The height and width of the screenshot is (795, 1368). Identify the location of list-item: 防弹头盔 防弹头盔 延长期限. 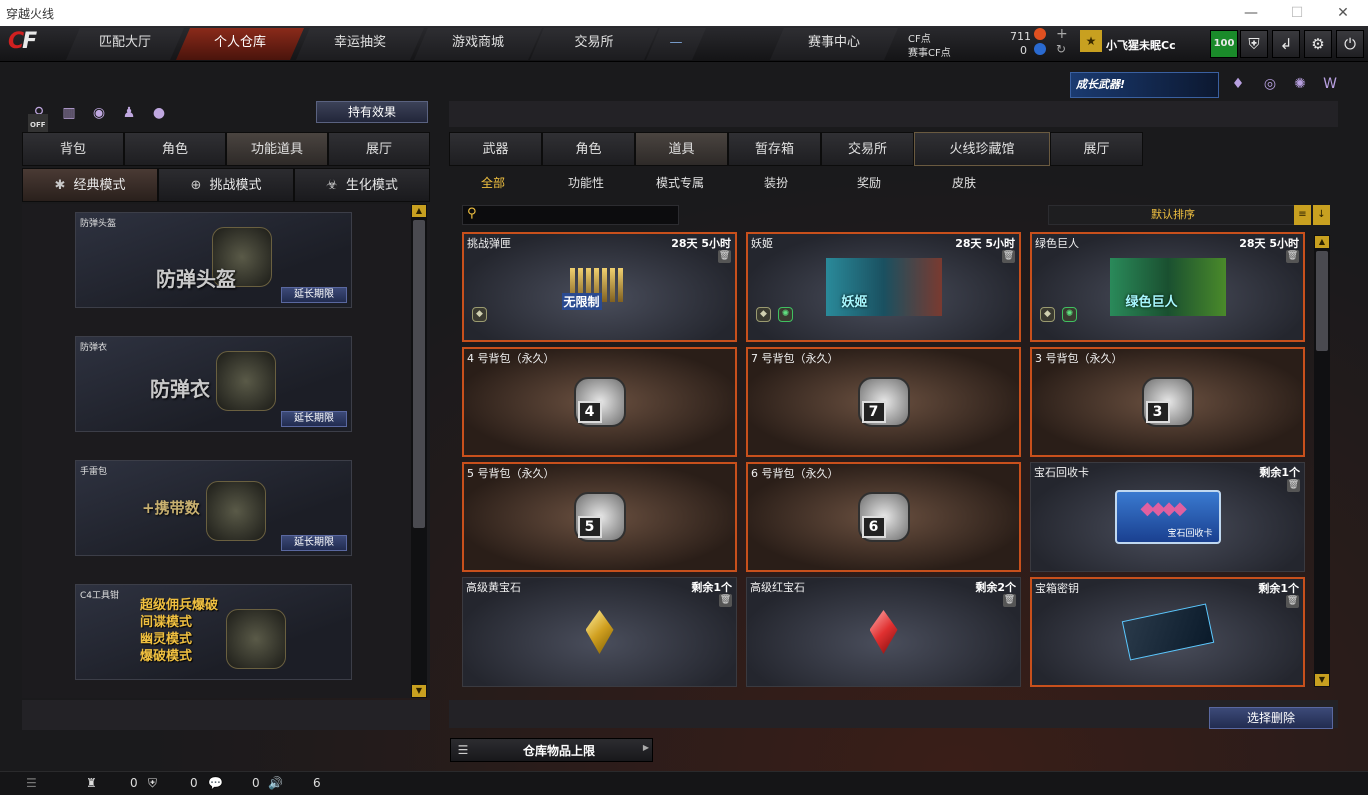
(213, 260).